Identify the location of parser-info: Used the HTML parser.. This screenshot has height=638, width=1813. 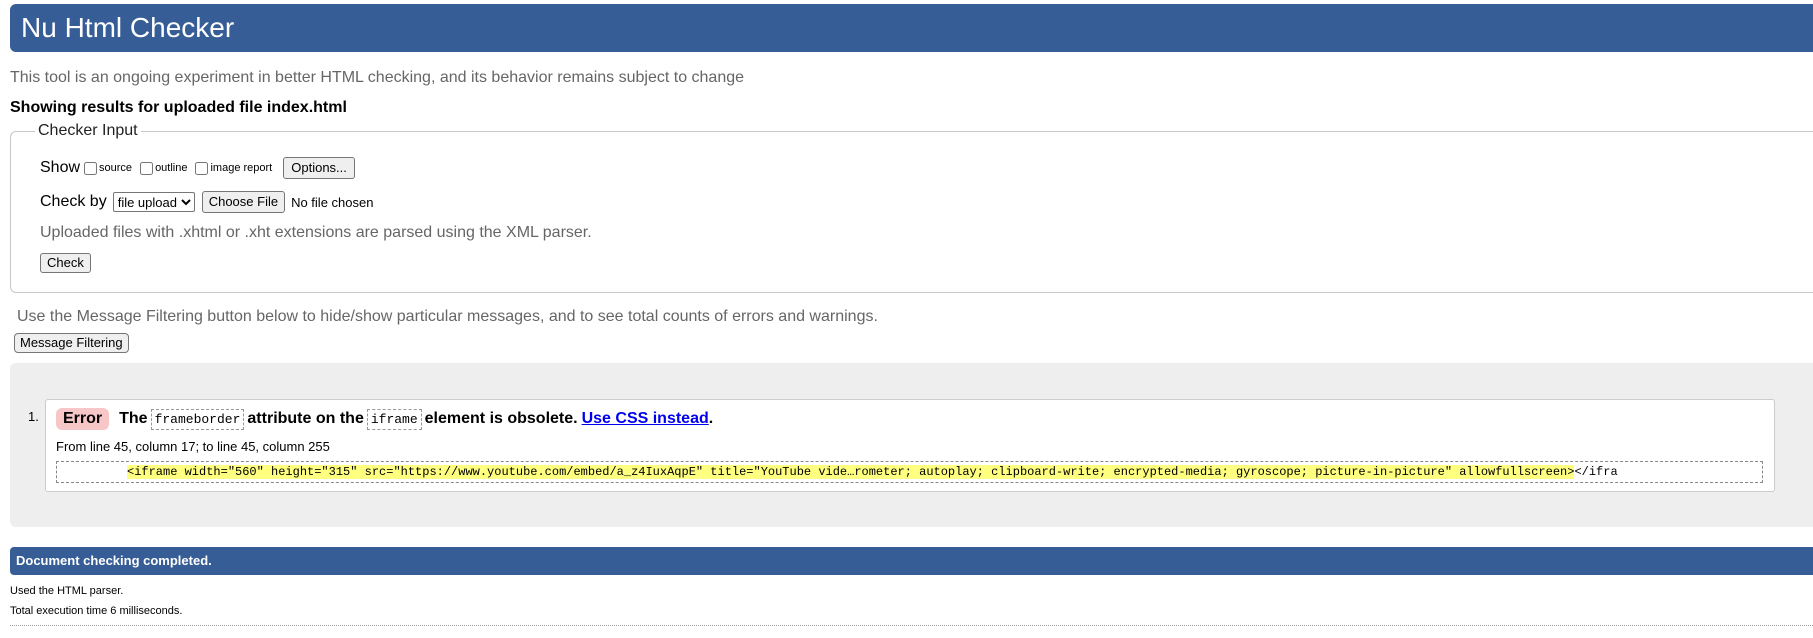
(67, 591).